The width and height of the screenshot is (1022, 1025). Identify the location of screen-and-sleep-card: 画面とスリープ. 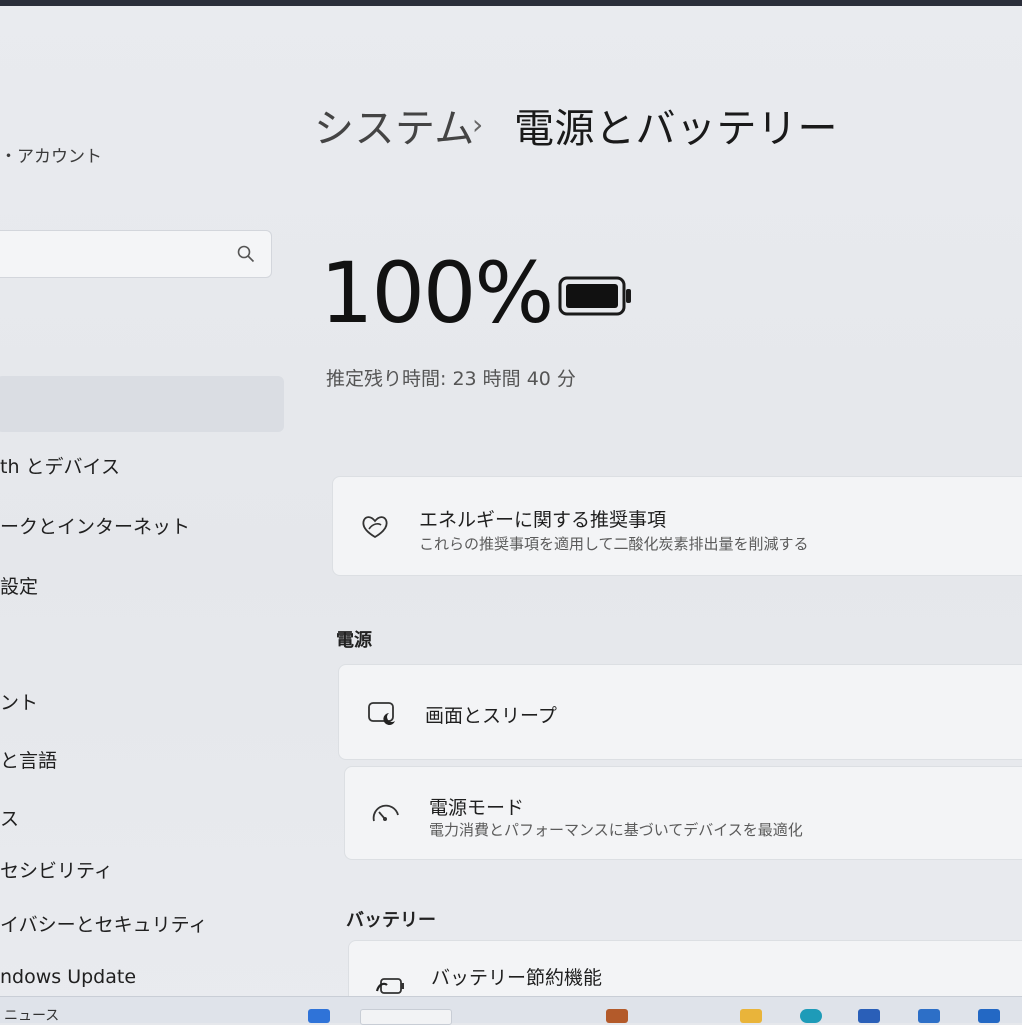
(680, 712).